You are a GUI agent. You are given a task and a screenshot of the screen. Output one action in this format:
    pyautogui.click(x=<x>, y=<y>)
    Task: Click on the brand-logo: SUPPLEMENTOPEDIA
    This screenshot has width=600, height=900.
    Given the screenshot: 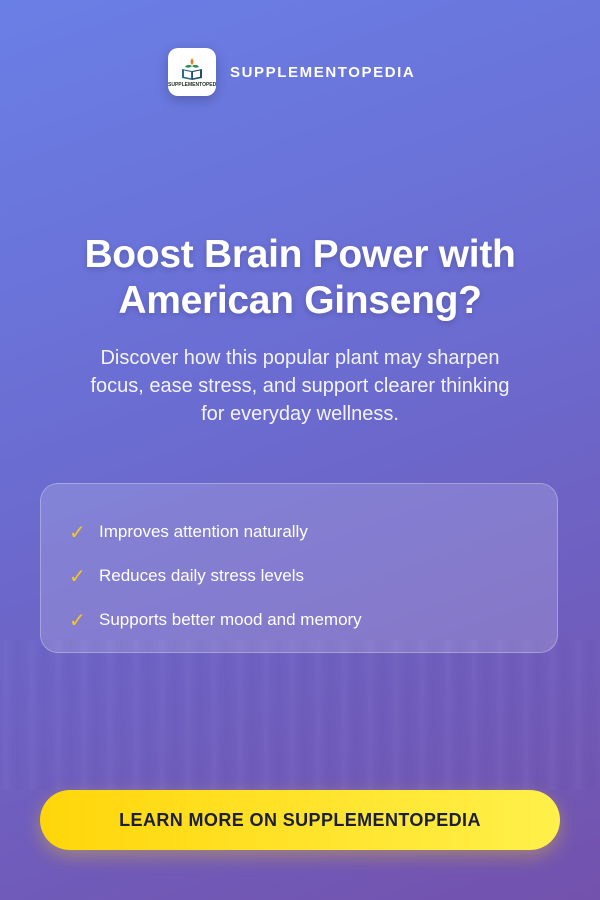 What is the action you would take?
    pyautogui.click(x=192, y=72)
    